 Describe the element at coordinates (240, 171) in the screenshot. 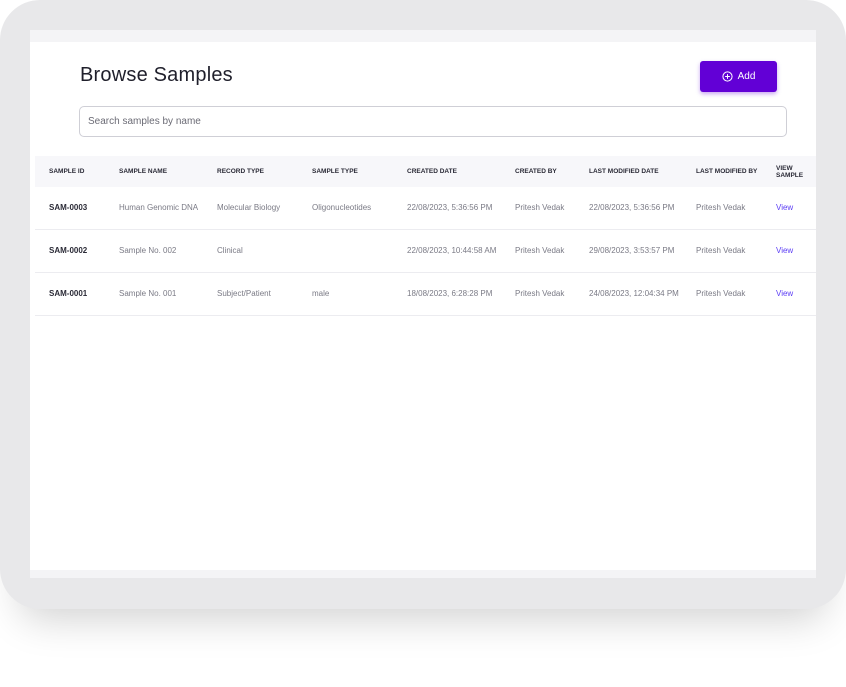

I see `header-record-type: RECORD TYPE` at that location.